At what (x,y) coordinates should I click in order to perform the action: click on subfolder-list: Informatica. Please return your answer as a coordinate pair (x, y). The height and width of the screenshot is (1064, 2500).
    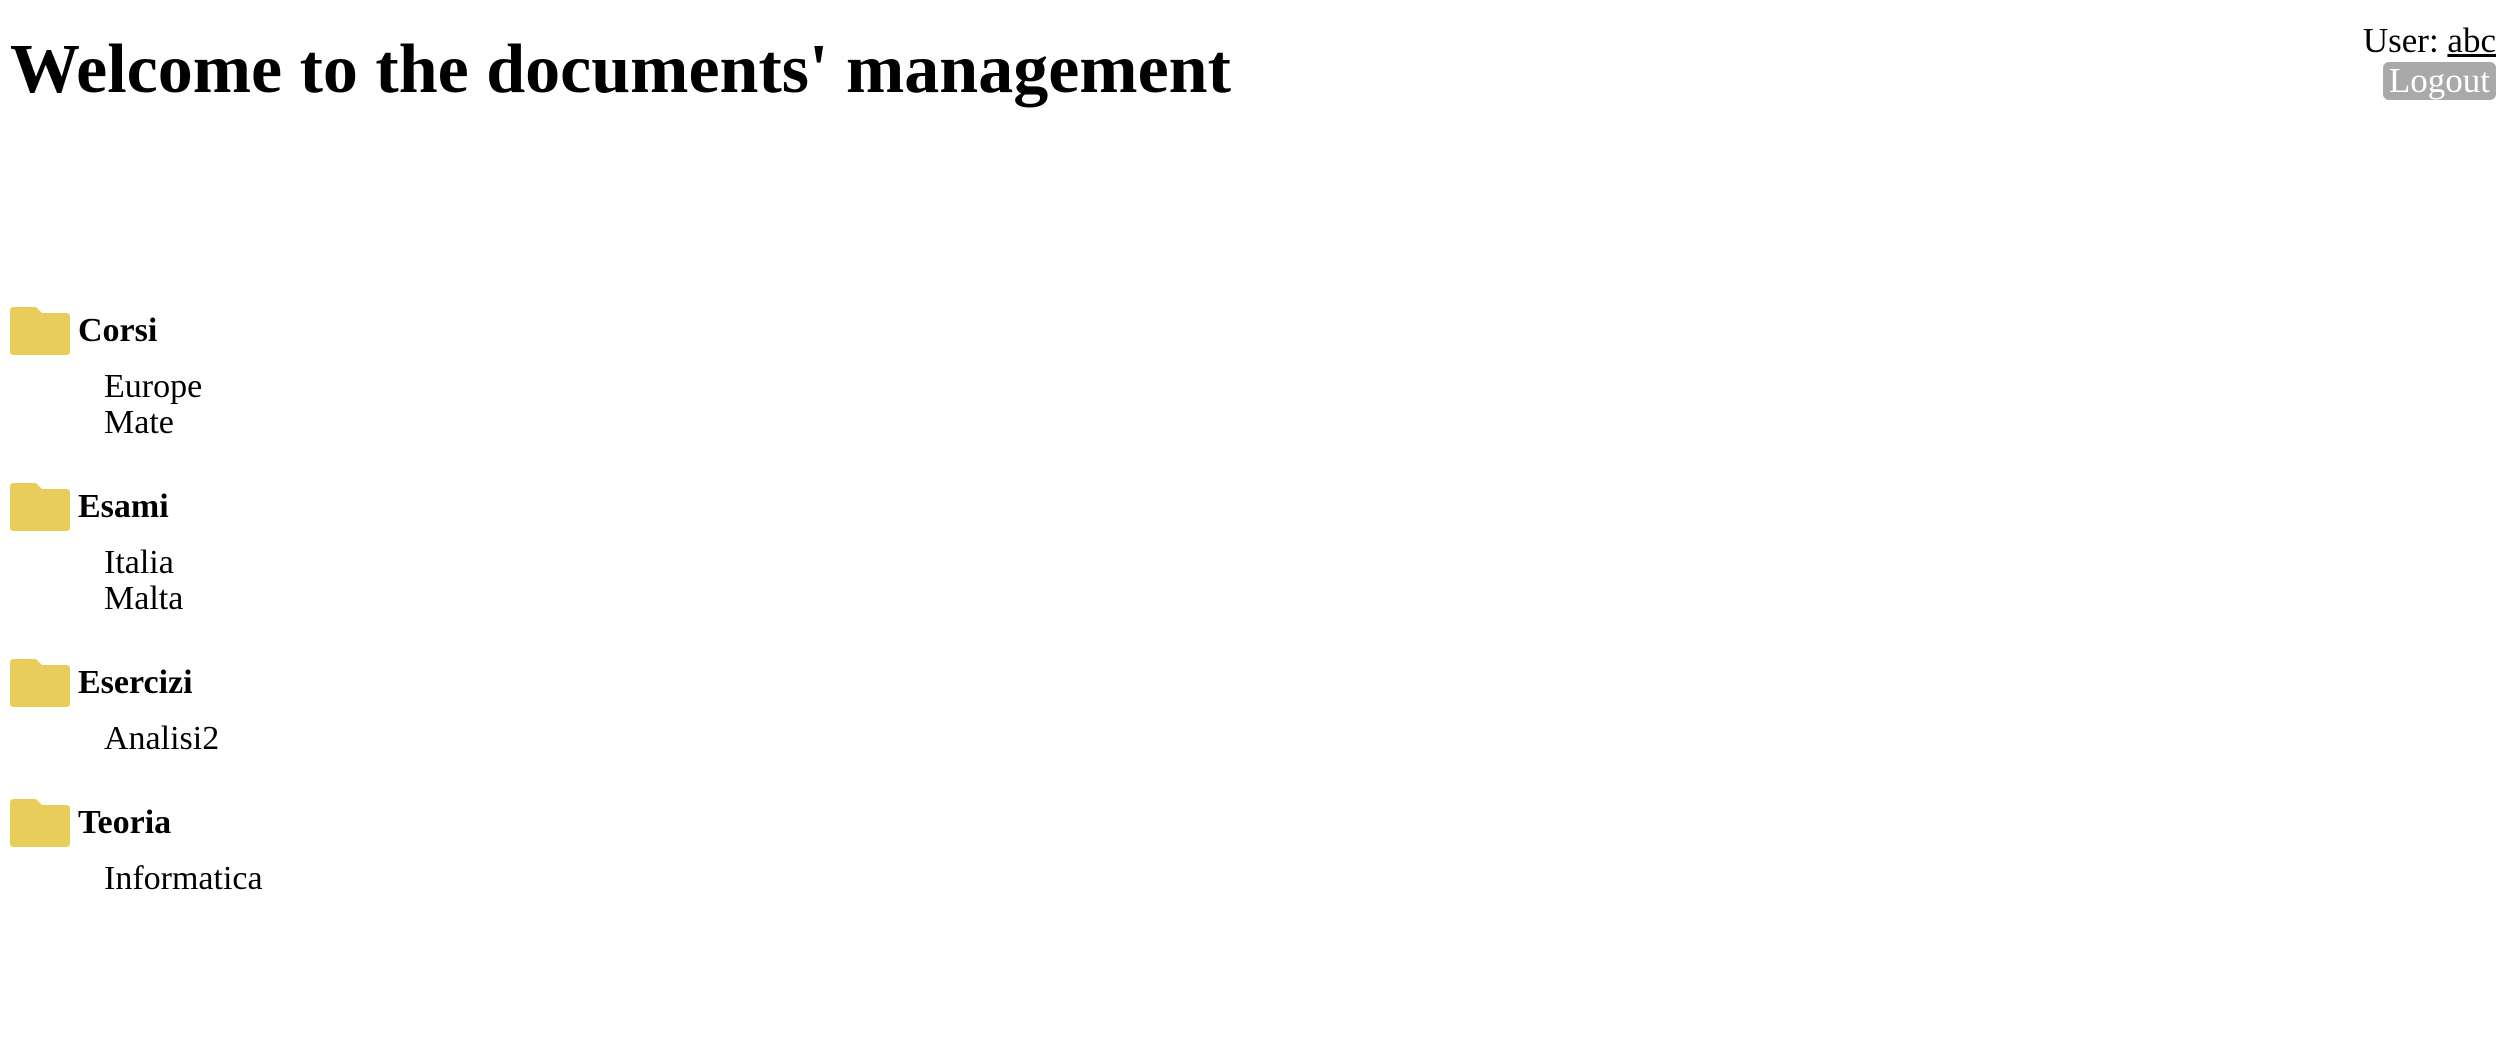
    Looking at the image, I should click on (136, 879).